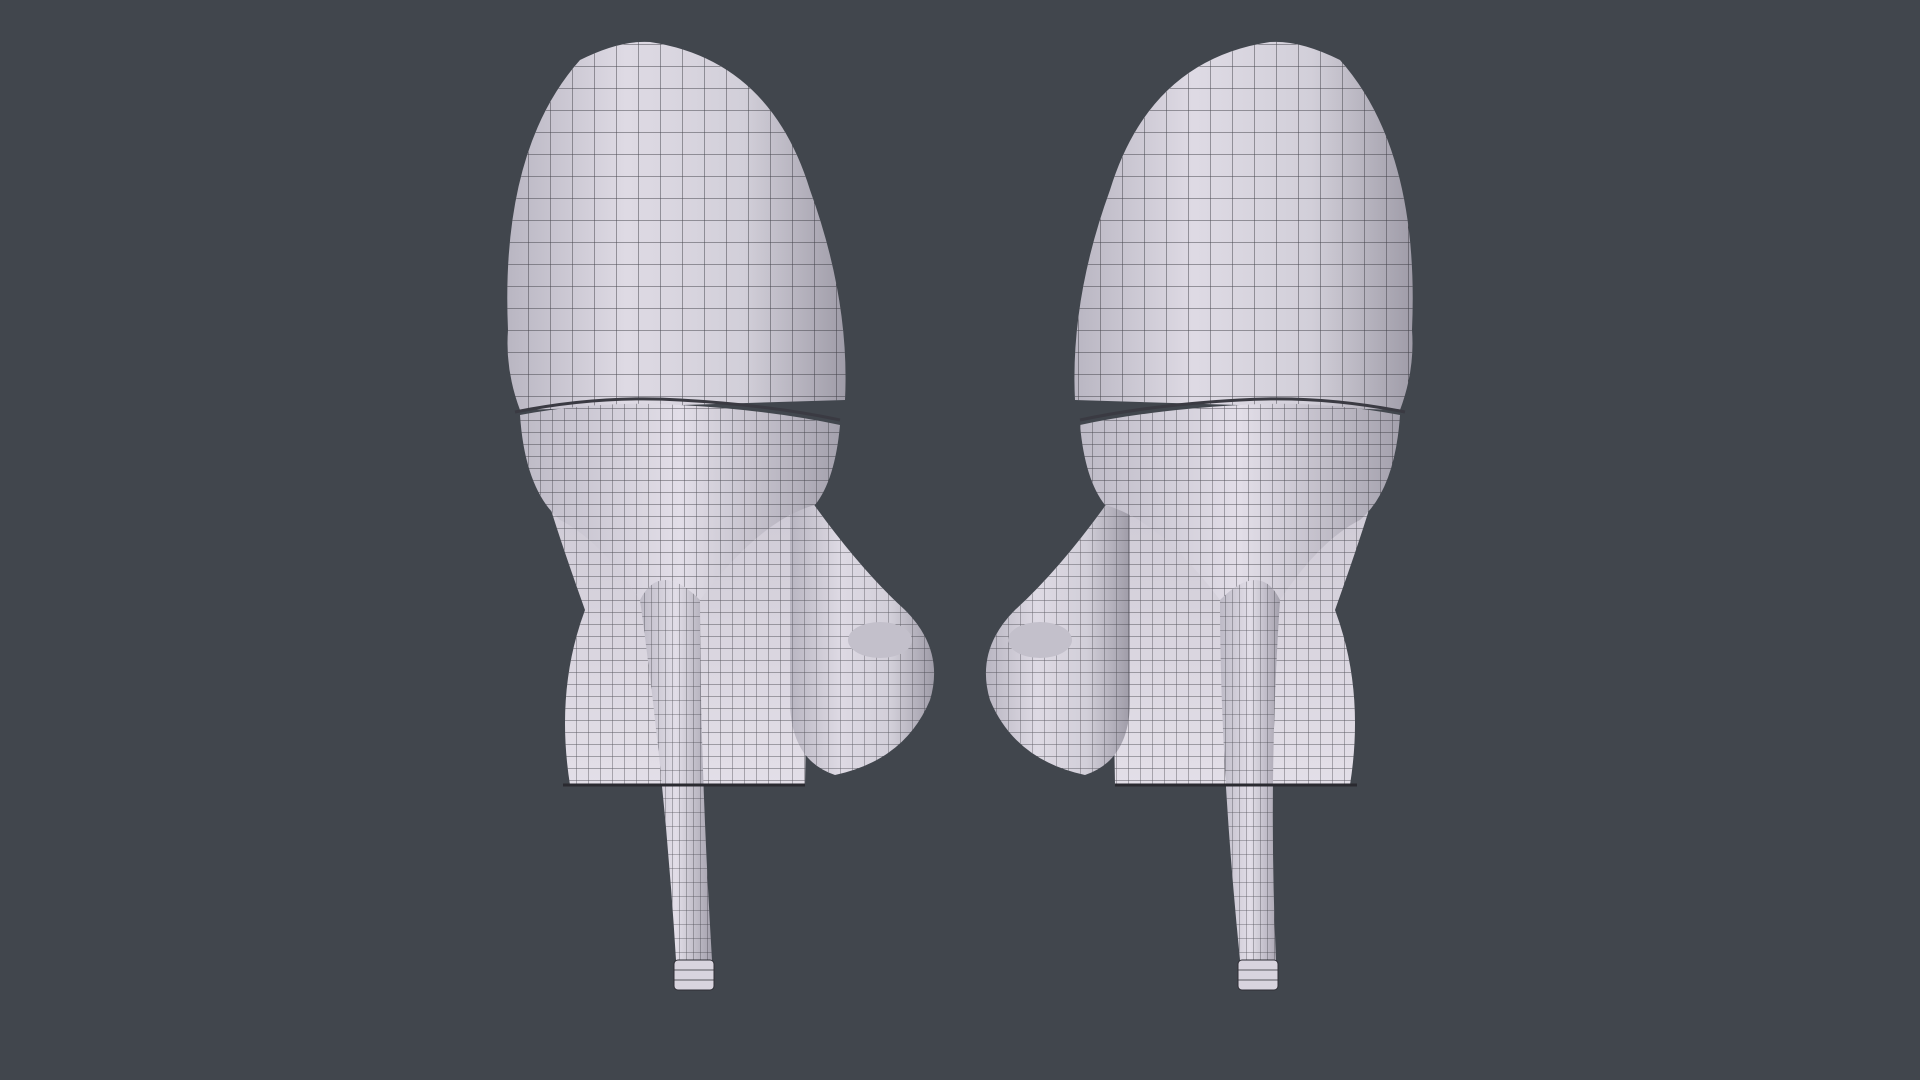 The height and width of the screenshot is (1080, 1920). What do you see at coordinates (862, 622) in the screenshot?
I see `left-shoe-toe-curl` at bounding box center [862, 622].